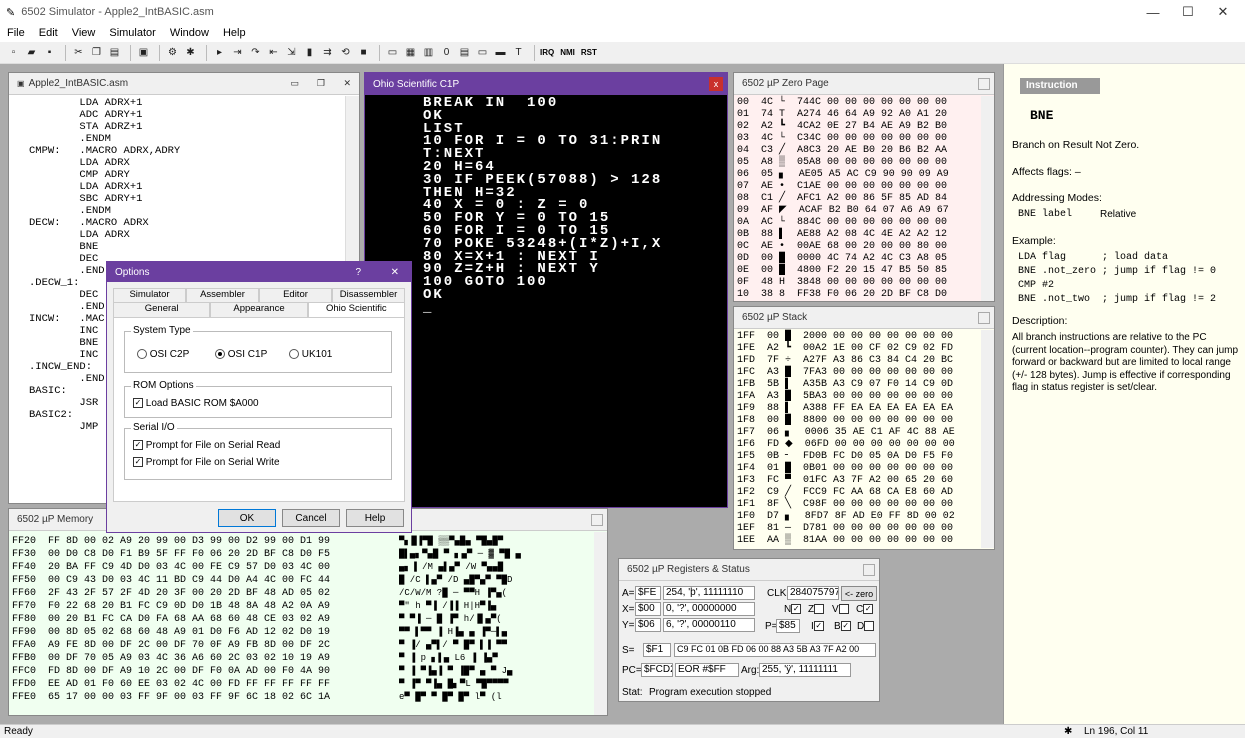 This screenshot has height=738, width=1245. What do you see at coordinates (987, 198) in the screenshot?
I see `zeropage-scrollbar` at bounding box center [987, 198].